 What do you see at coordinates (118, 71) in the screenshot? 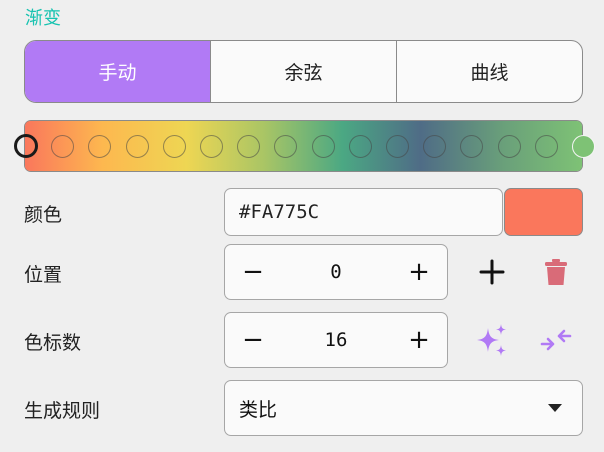
I see `mode-manual-button: 手动` at bounding box center [118, 71].